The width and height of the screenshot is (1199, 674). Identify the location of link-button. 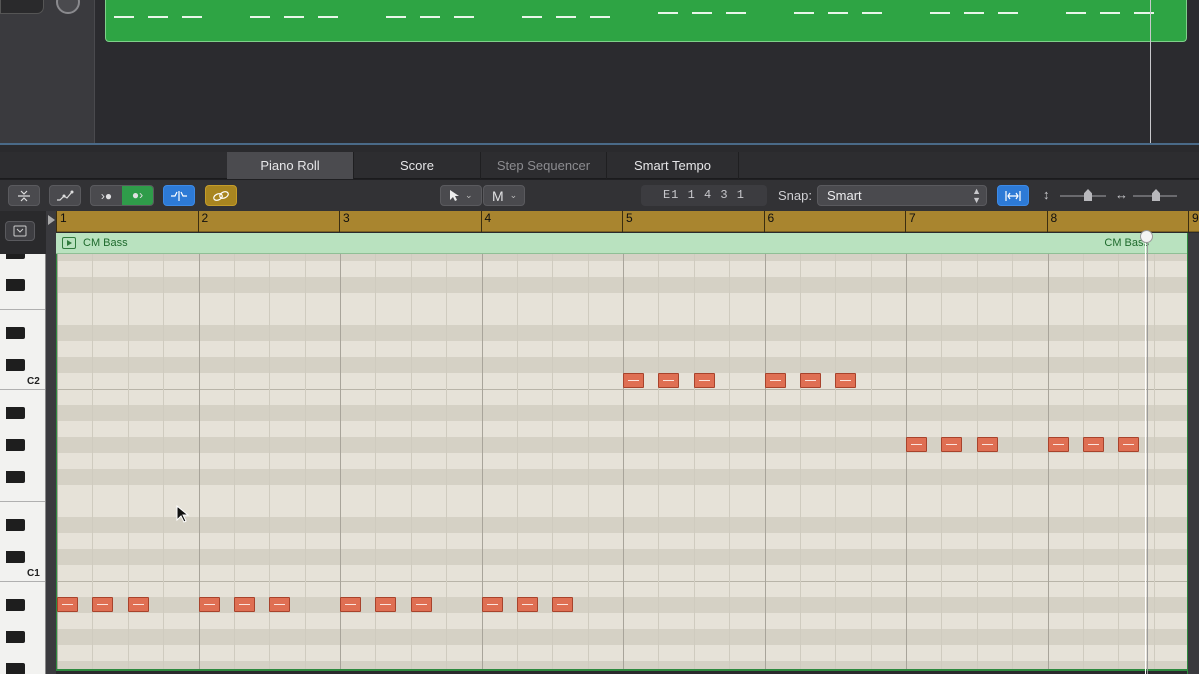
(221, 195).